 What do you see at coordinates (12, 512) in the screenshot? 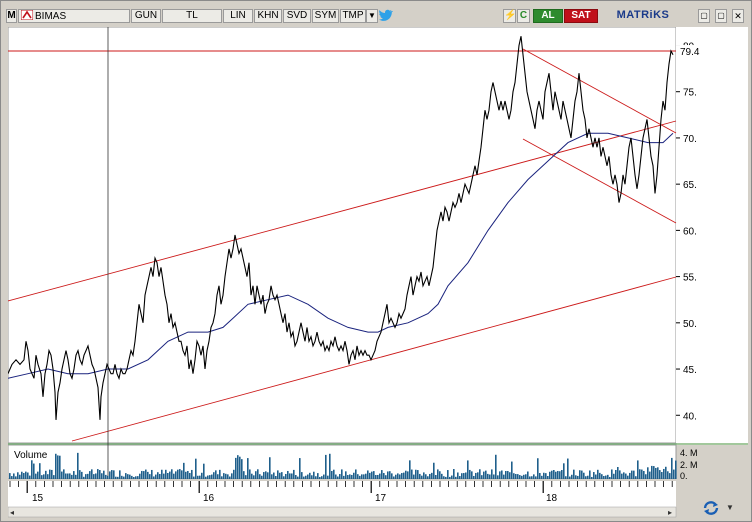
I see `scroll-left-icon: ◂` at bounding box center [12, 512].